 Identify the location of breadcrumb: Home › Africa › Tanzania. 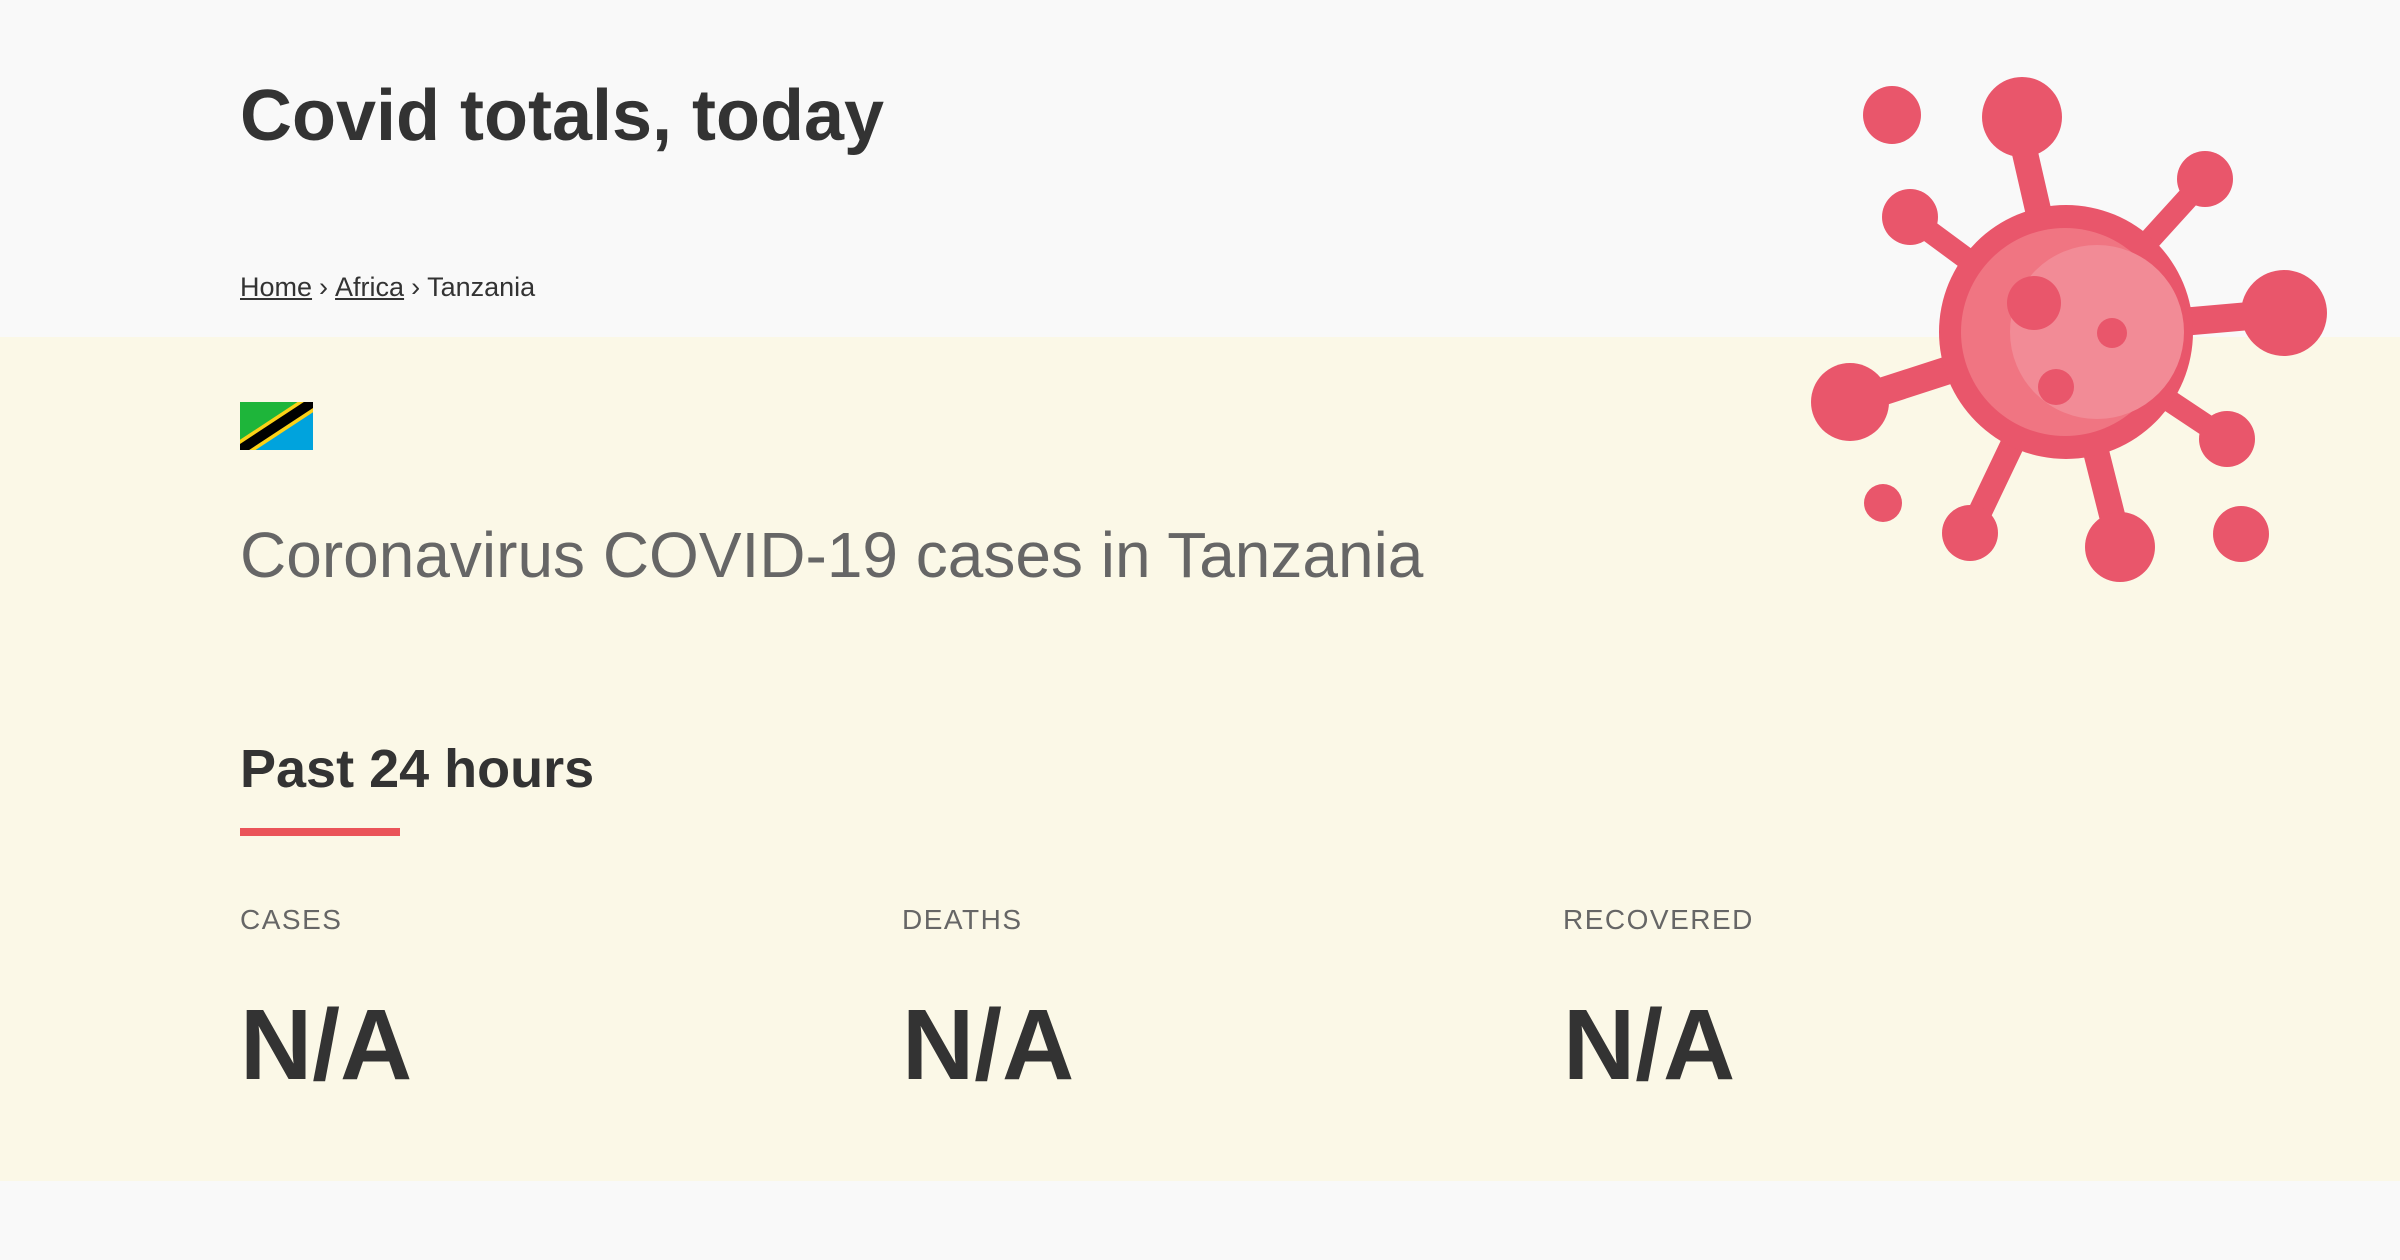
(387, 287).